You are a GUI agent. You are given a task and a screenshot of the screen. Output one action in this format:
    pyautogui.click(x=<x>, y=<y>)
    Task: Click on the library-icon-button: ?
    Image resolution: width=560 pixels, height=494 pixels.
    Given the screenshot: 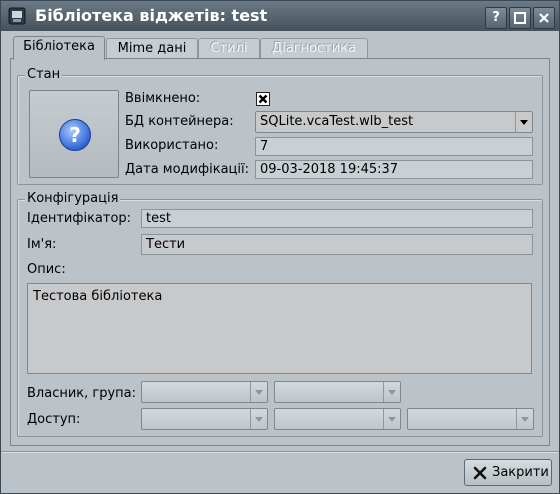 What is the action you would take?
    pyautogui.click(x=74, y=134)
    